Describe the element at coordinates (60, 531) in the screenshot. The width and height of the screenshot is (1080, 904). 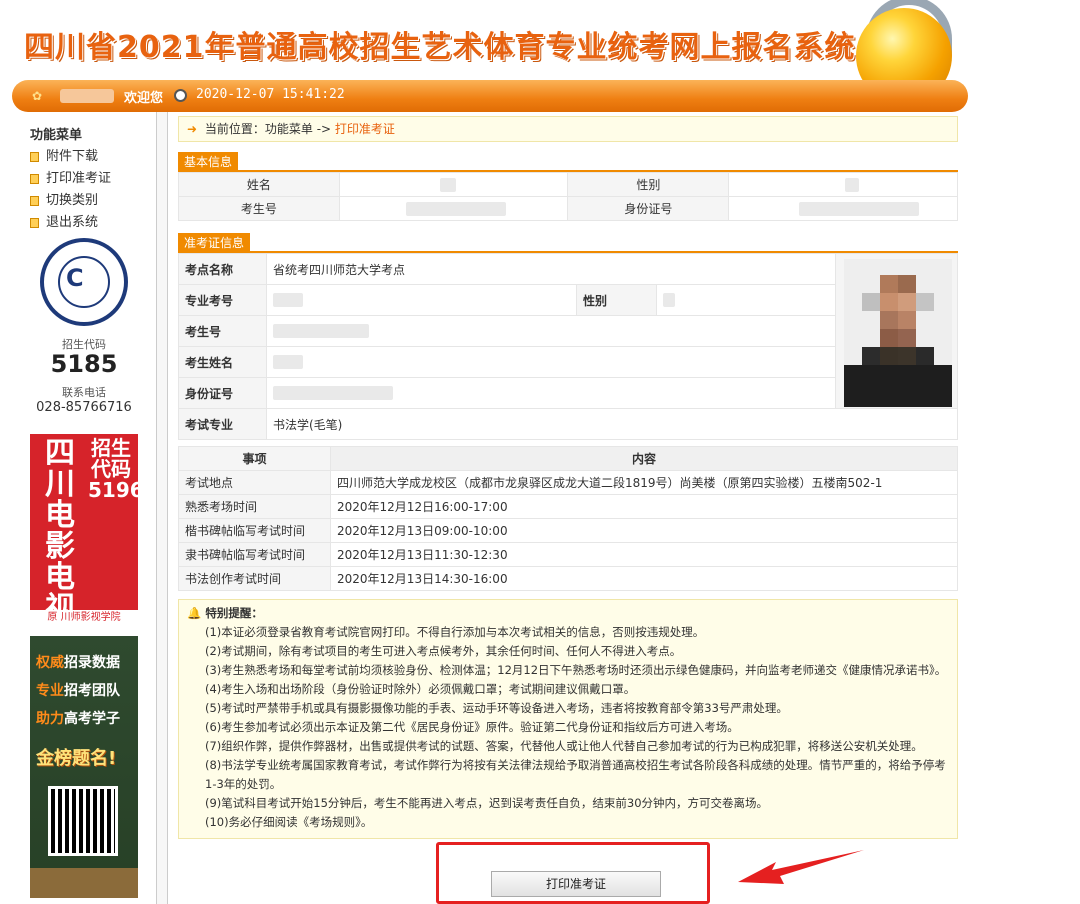
I see `ad-school-name: 四川电影电视学院` at that location.